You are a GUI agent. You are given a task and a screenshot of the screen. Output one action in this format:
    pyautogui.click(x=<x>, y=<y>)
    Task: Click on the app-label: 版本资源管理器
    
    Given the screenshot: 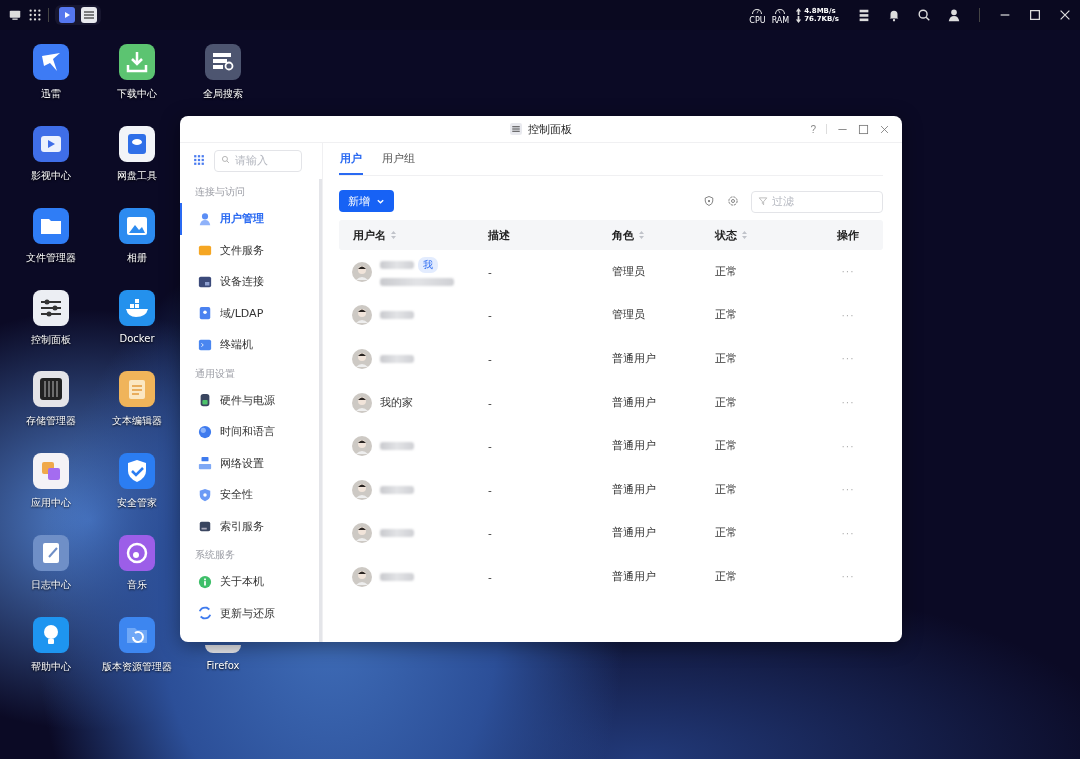 What is the action you would take?
    pyautogui.click(x=137, y=666)
    